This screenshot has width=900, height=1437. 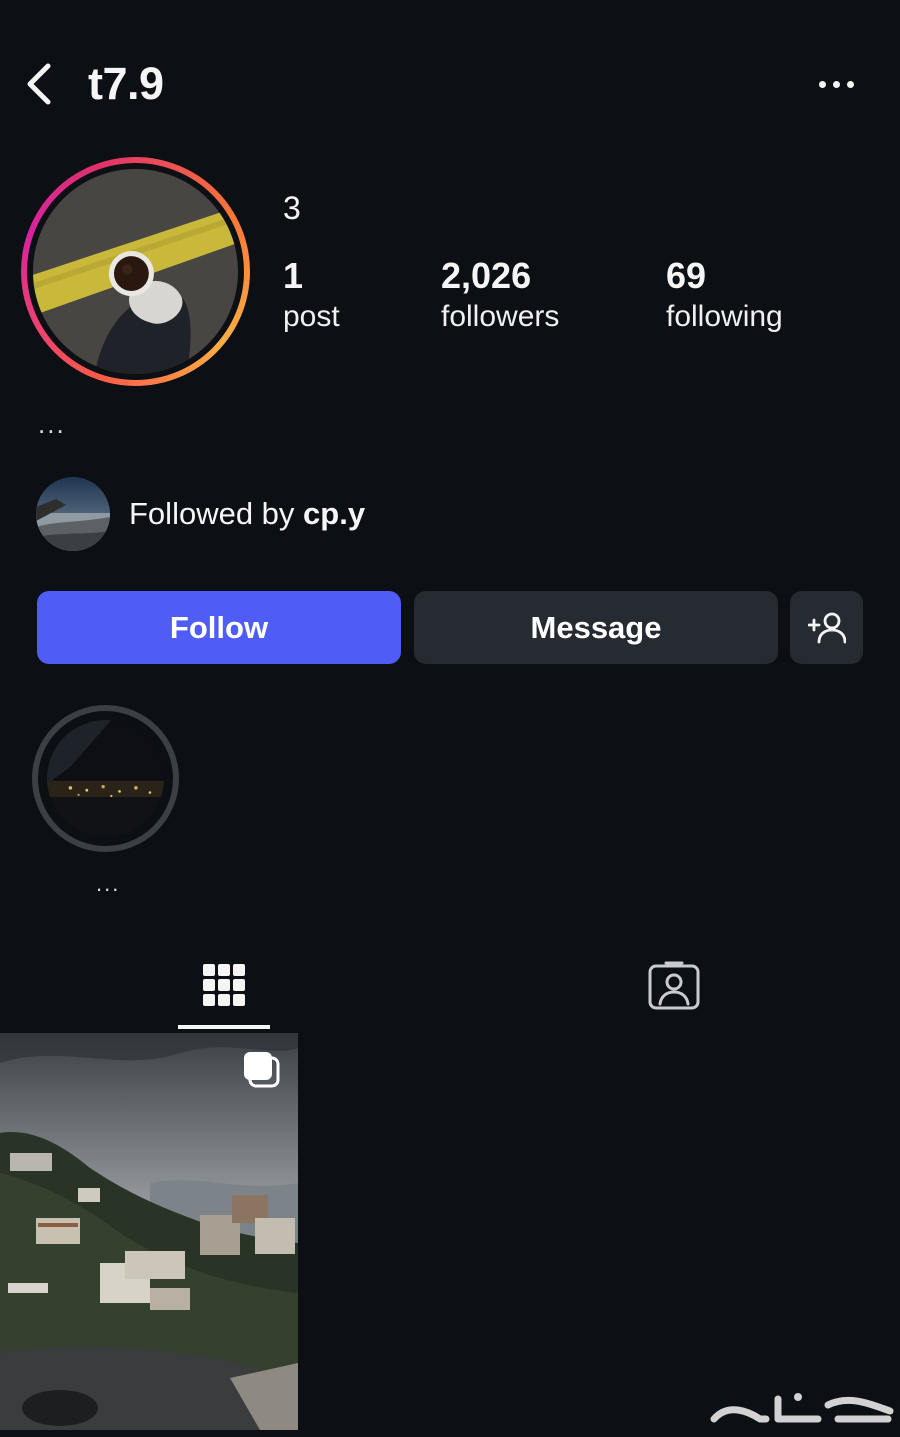 What do you see at coordinates (836, 84) in the screenshot?
I see `more-options-button` at bounding box center [836, 84].